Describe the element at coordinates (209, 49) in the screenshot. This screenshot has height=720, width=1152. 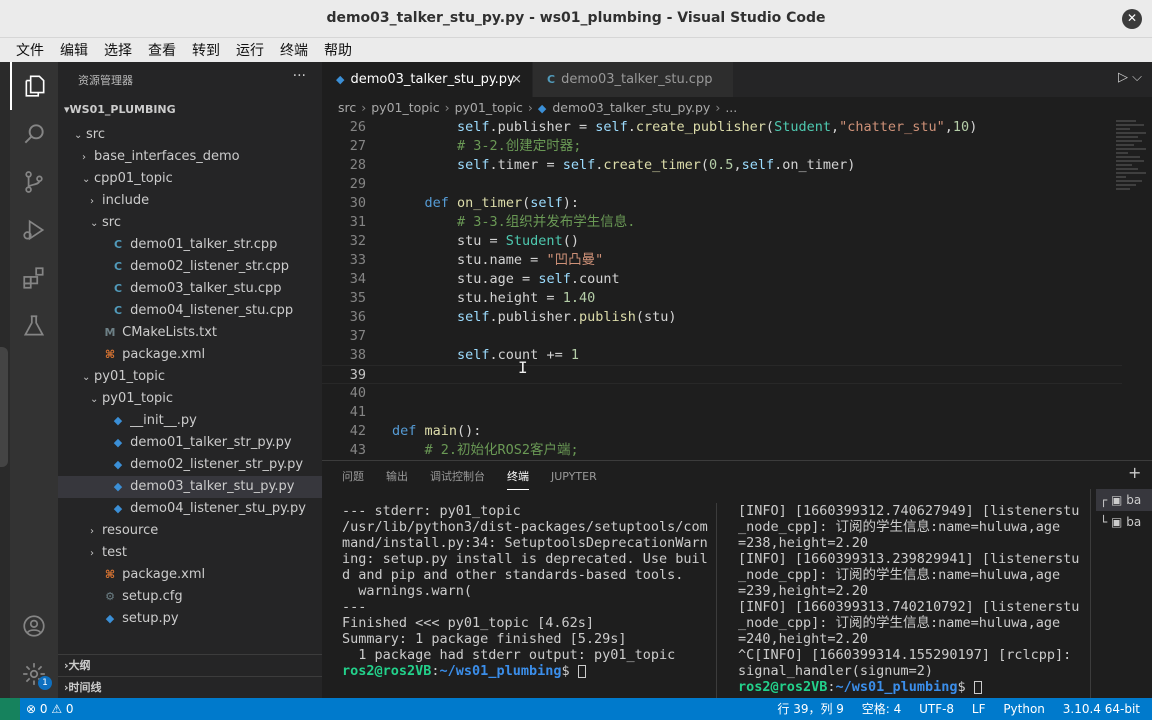
I see `menu-go: 转到` at that location.